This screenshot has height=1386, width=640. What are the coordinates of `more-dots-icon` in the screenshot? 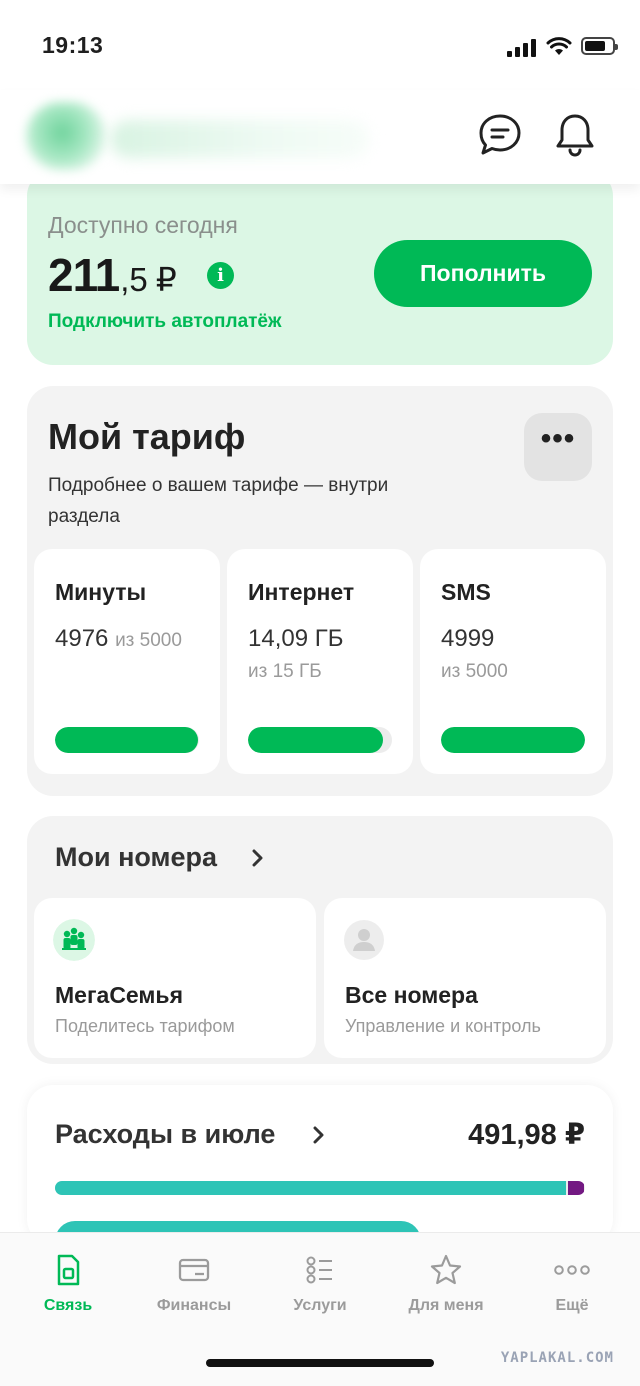 It's located at (572, 1270).